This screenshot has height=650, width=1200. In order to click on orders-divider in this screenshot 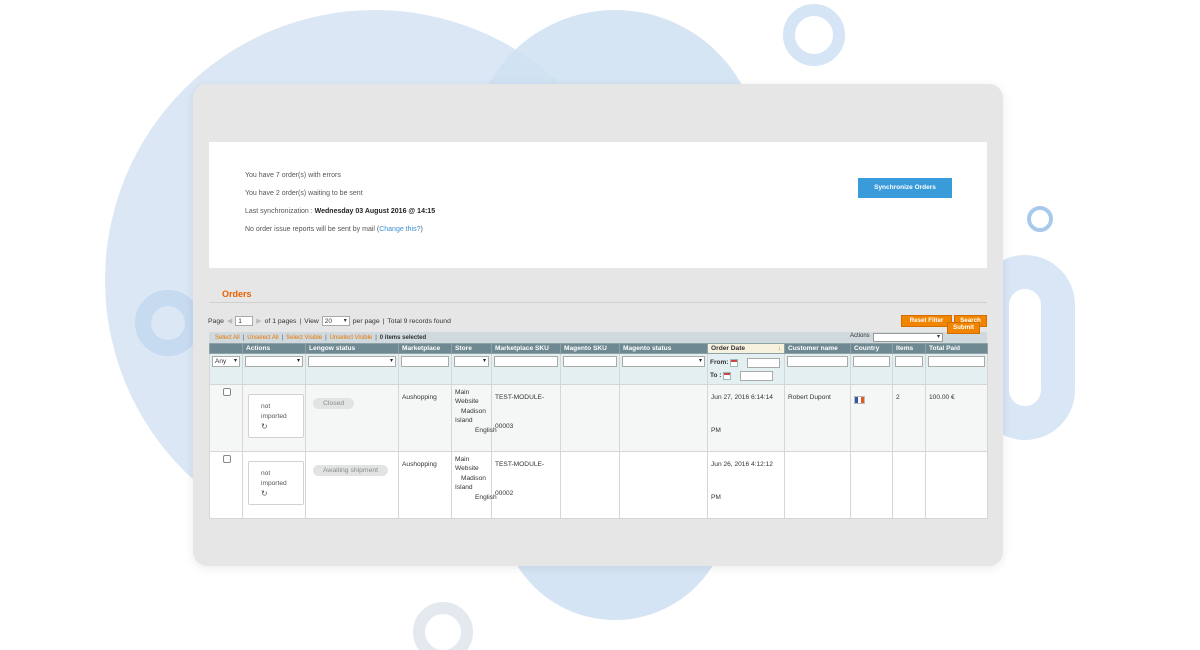, I will do `click(598, 302)`.